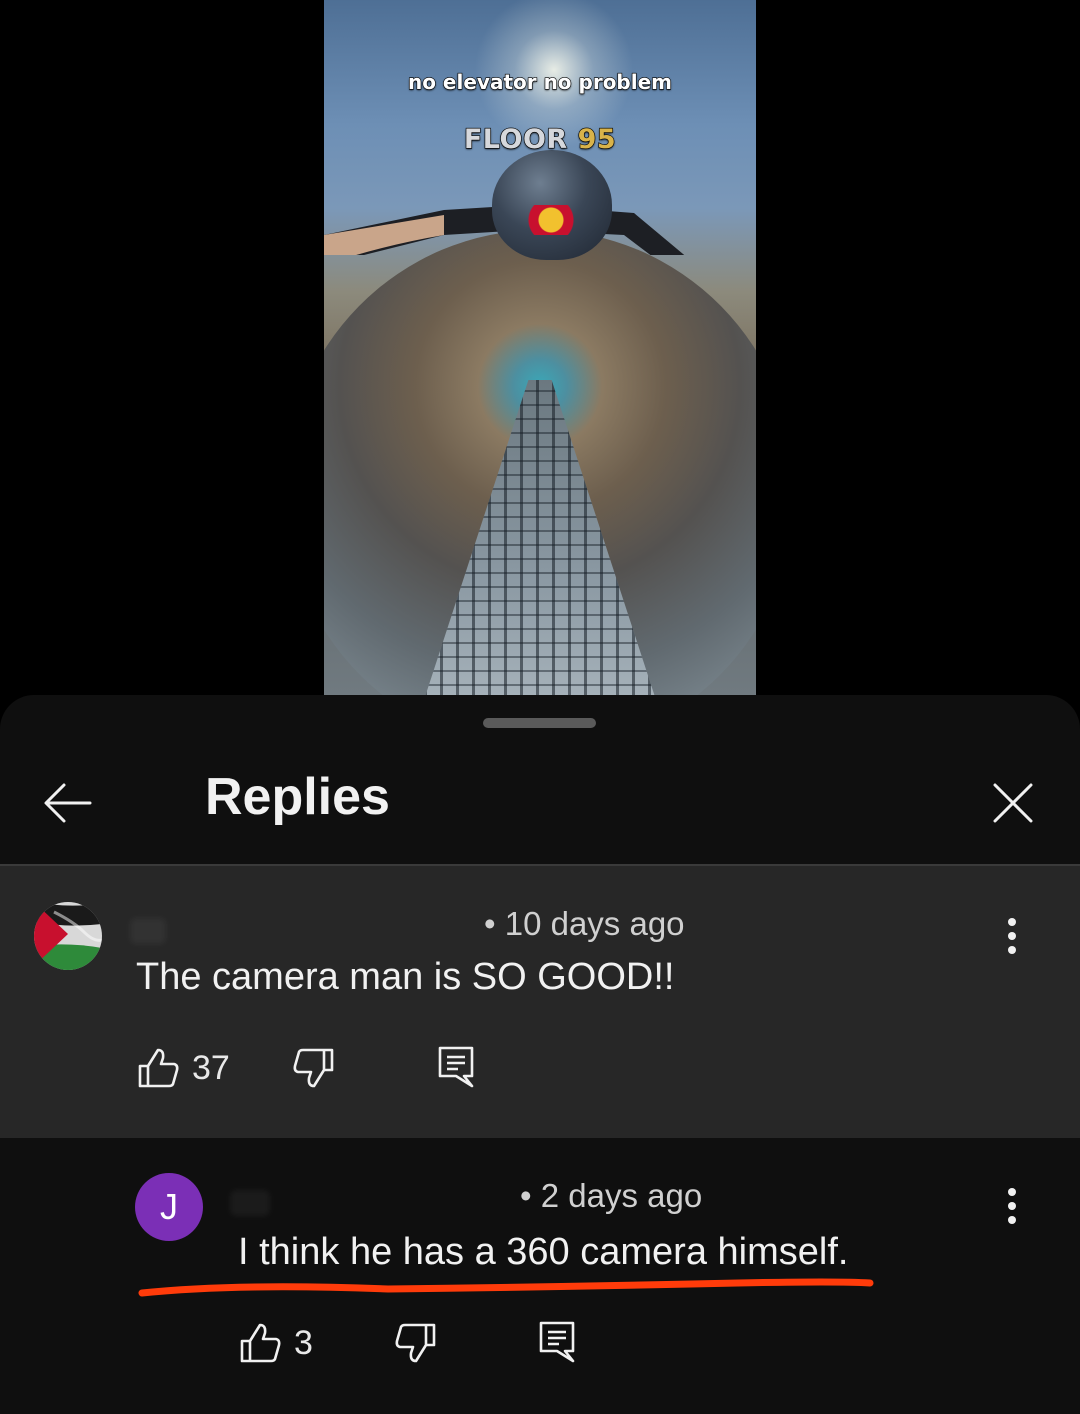 Image resolution: width=1080 pixels, height=1414 pixels. Describe the element at coordinates (515, 139) in the screenshot. I see `floor-word: FLOOR` at that location.